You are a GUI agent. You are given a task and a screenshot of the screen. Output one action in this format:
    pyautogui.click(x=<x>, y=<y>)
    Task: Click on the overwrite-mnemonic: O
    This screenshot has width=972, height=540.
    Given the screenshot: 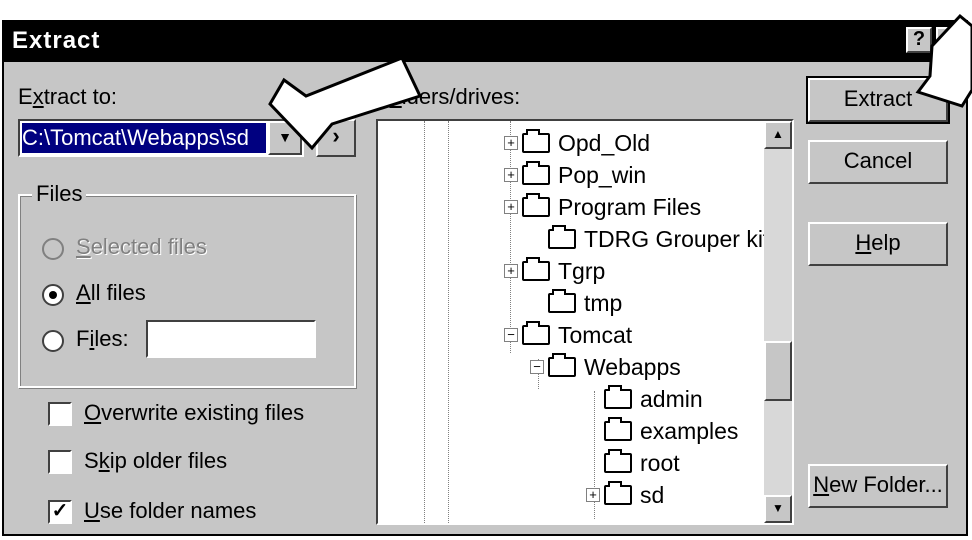 What is the action you would take?
    pyautogui.click(x=93, y=412)
    